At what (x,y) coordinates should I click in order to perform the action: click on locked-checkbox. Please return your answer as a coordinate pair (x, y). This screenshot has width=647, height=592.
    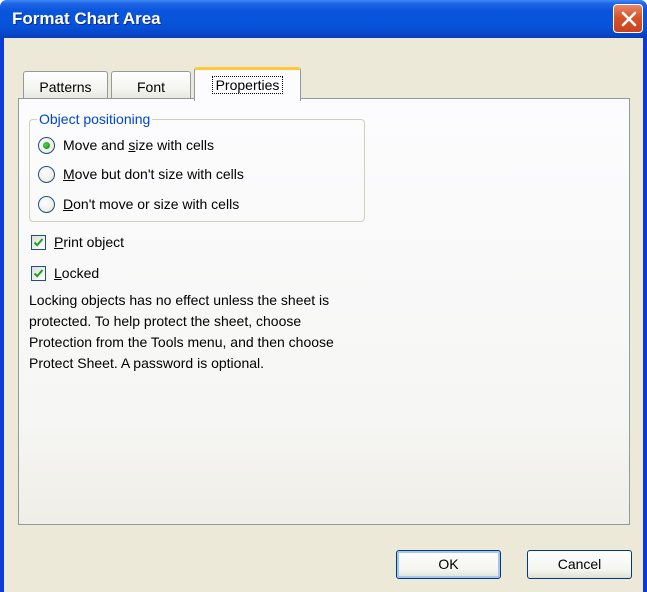
    Looking at the image, I should click on (38, 273).